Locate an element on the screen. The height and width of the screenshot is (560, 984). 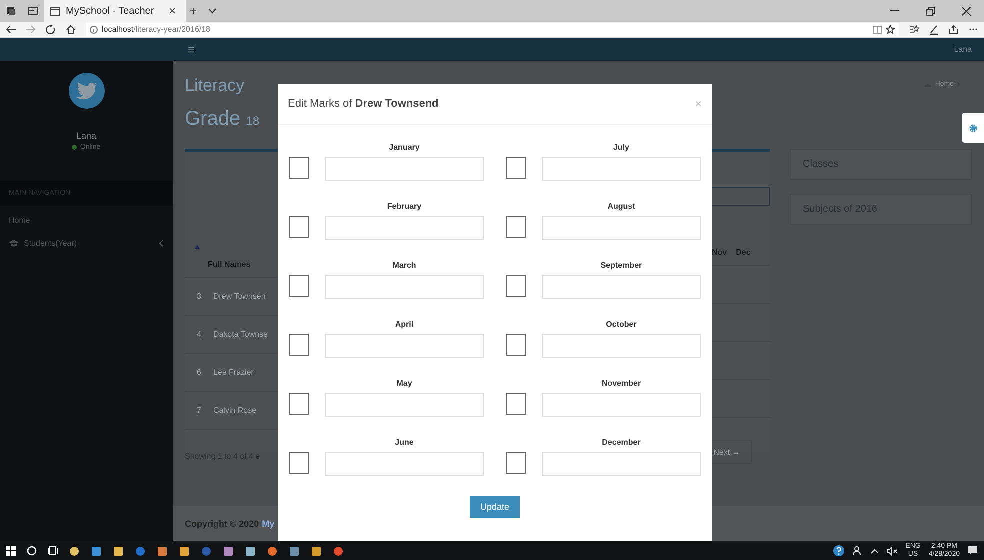
search-icon is located at coordinates (32, 551).